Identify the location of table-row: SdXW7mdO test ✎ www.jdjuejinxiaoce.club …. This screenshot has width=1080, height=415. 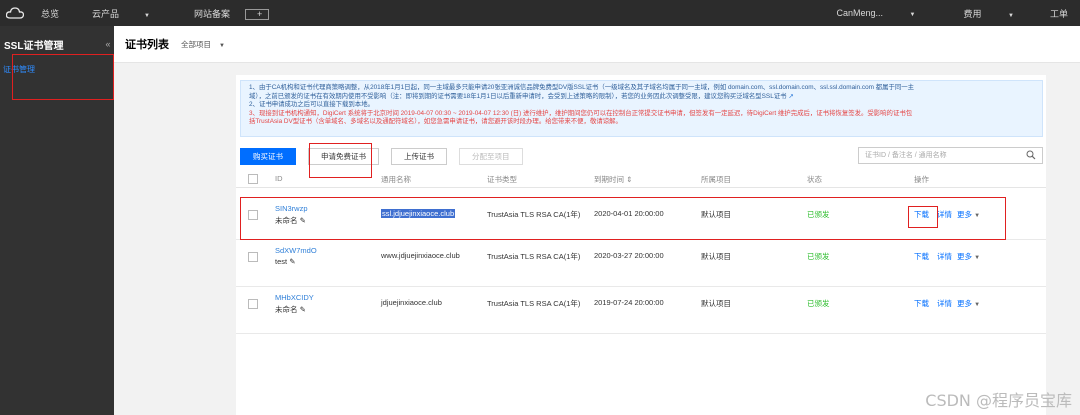
(641, 263).